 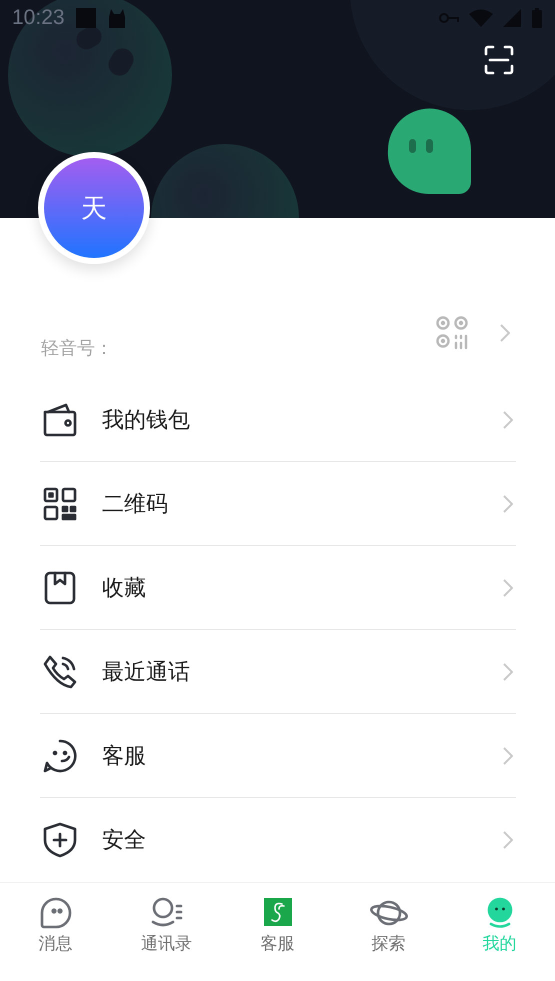 What do you see at coordinates (537, 18) in the screenshot?
I see `battery-icon` at bounding box center [537, 18].